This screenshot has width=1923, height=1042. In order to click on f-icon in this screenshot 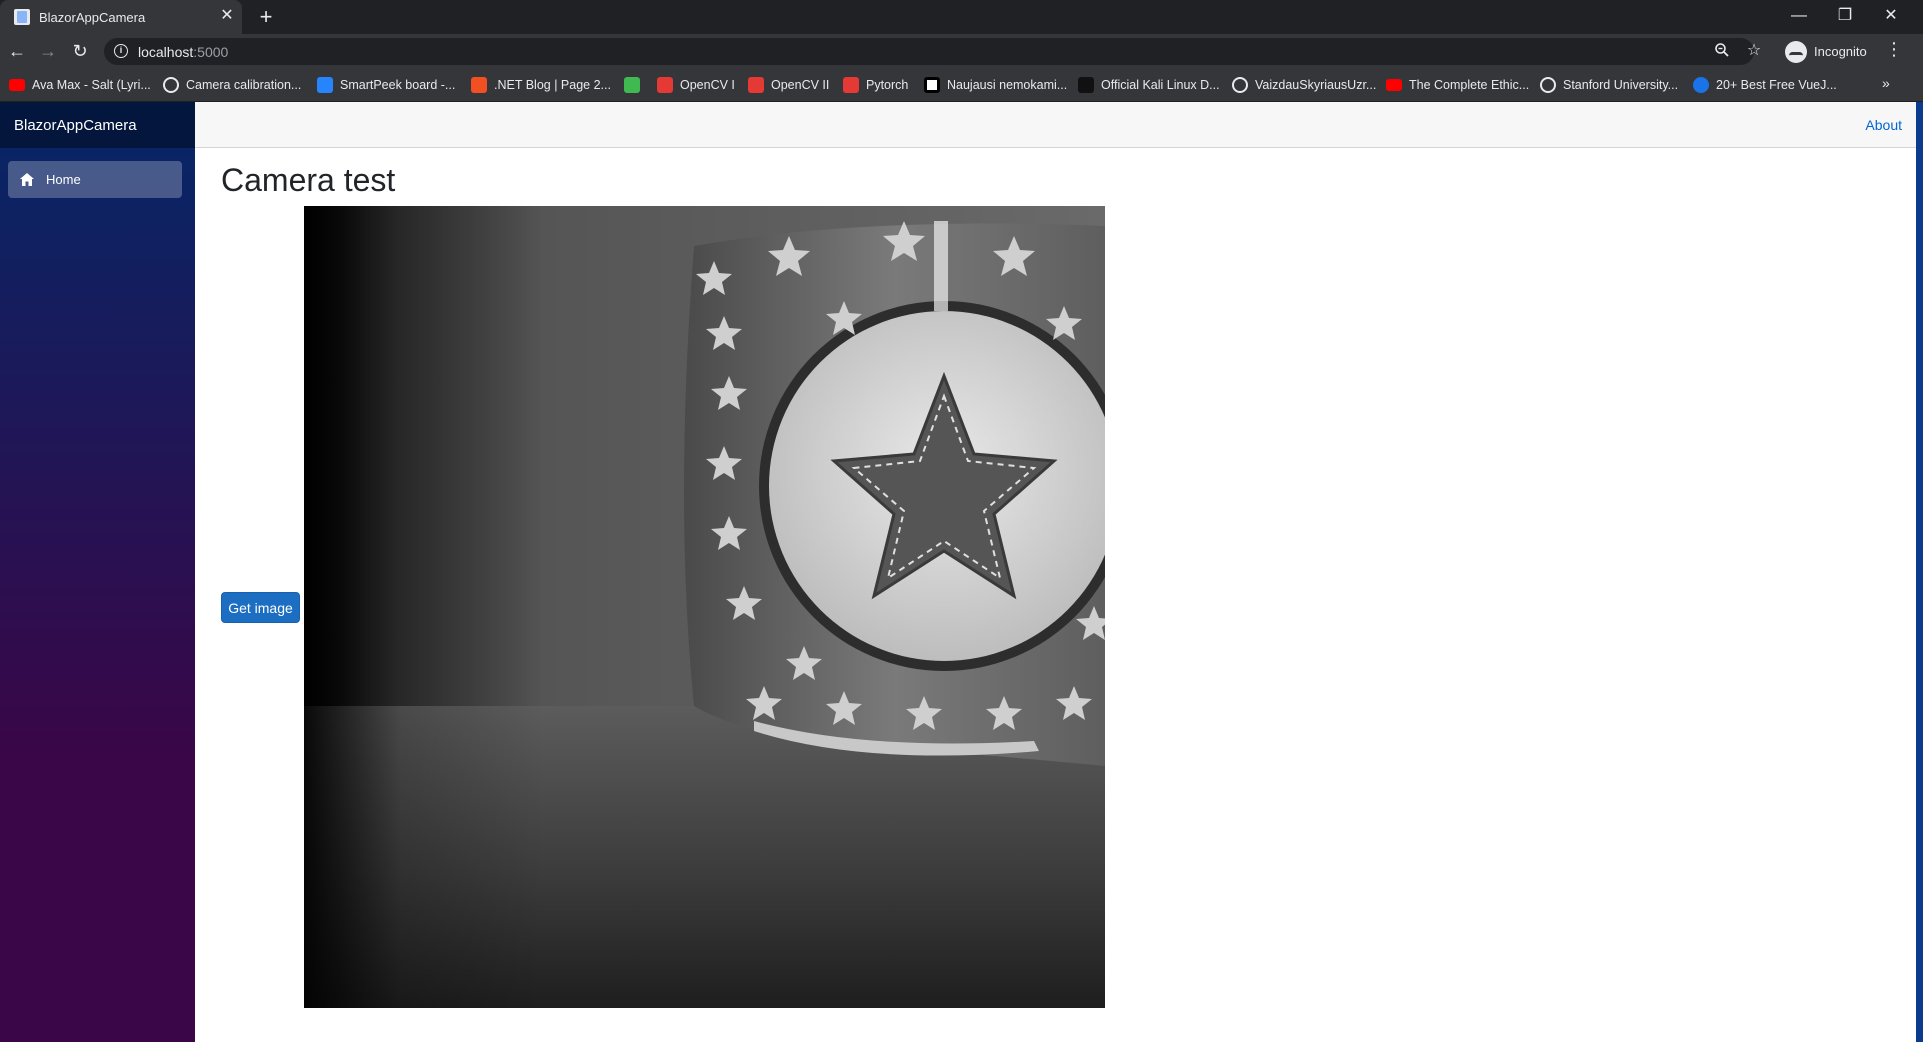, I will do `click(932, 85)`.